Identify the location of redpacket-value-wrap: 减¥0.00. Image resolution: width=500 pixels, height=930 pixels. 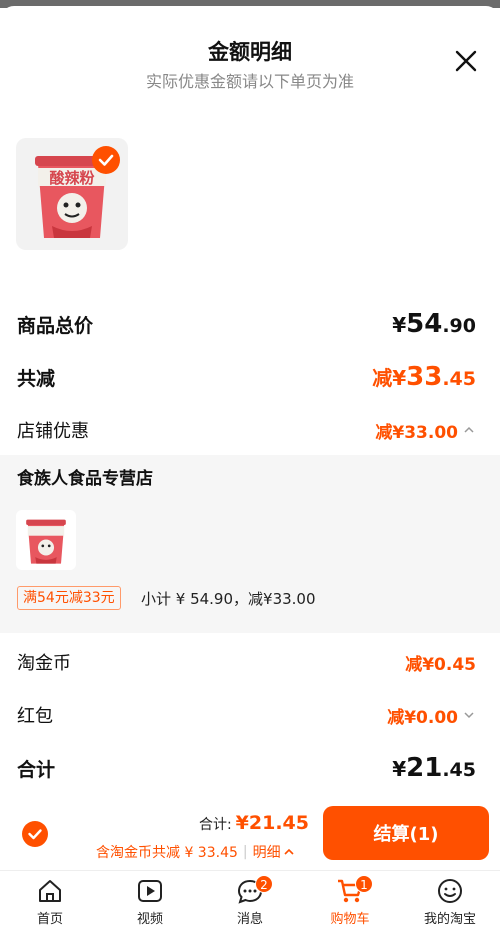
(431, 715).